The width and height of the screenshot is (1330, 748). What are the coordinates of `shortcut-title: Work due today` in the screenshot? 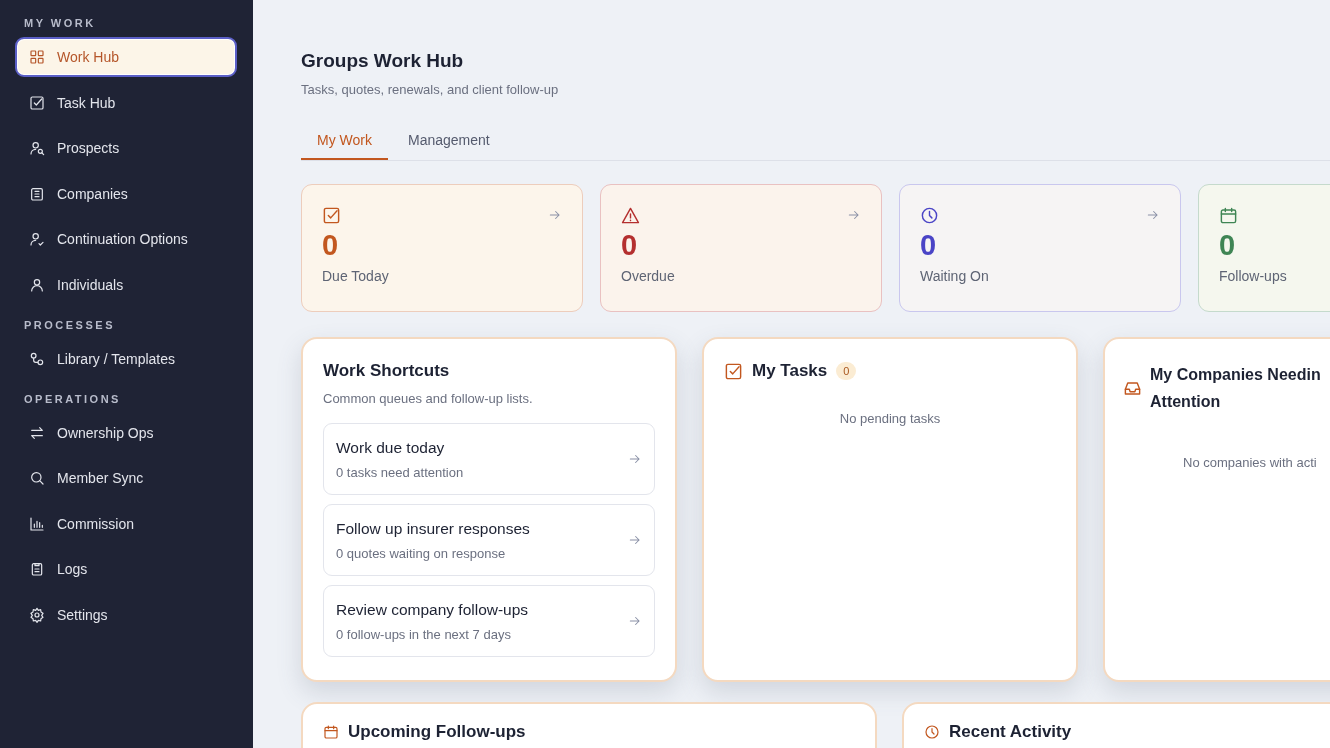 It's located at (391, 447).